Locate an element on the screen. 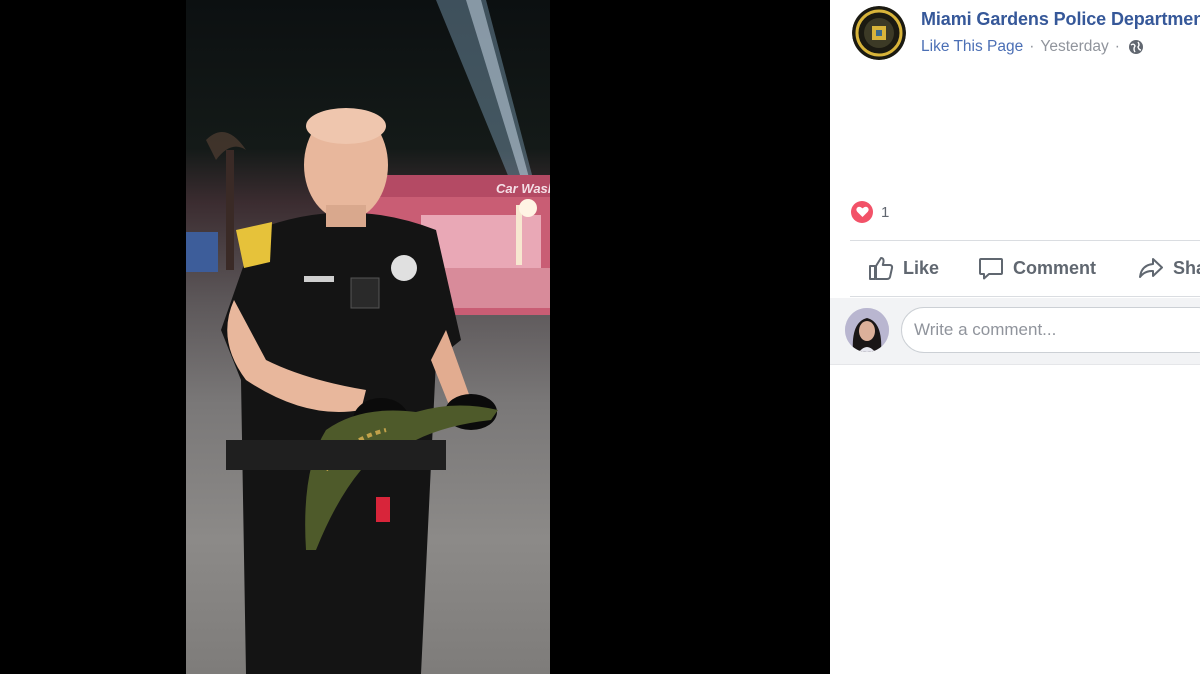 The width and height of the screenshot is (1200, 674). like-button: Like is located at coordinates (903, 268).